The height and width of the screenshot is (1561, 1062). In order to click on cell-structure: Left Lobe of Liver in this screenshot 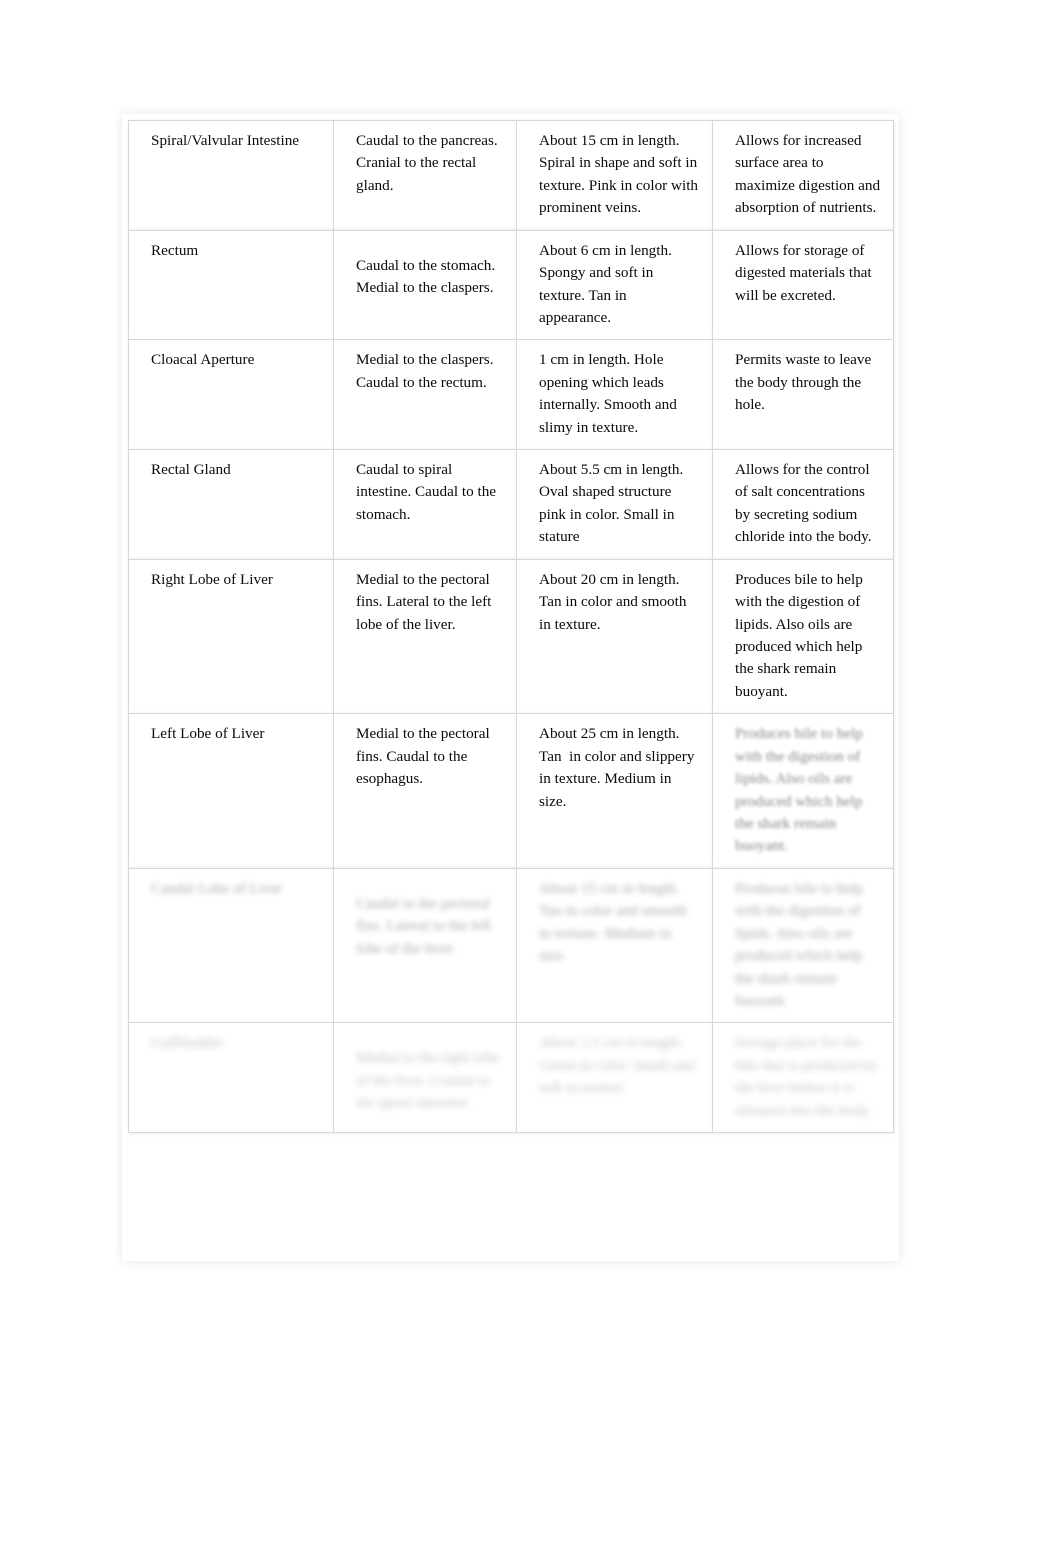, I will do `click(231, 791)`.